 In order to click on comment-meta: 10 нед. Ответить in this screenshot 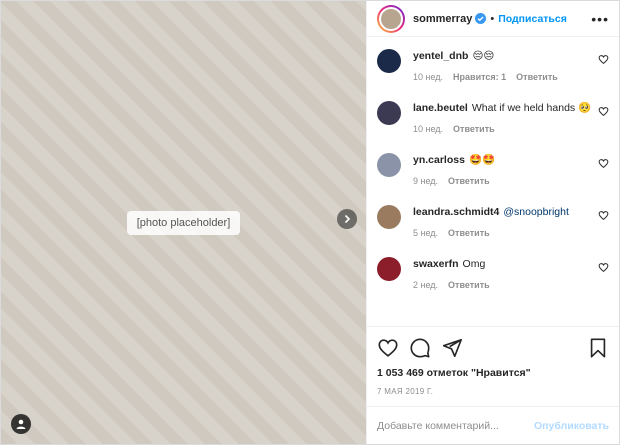, I will do `click(503, 129)`.